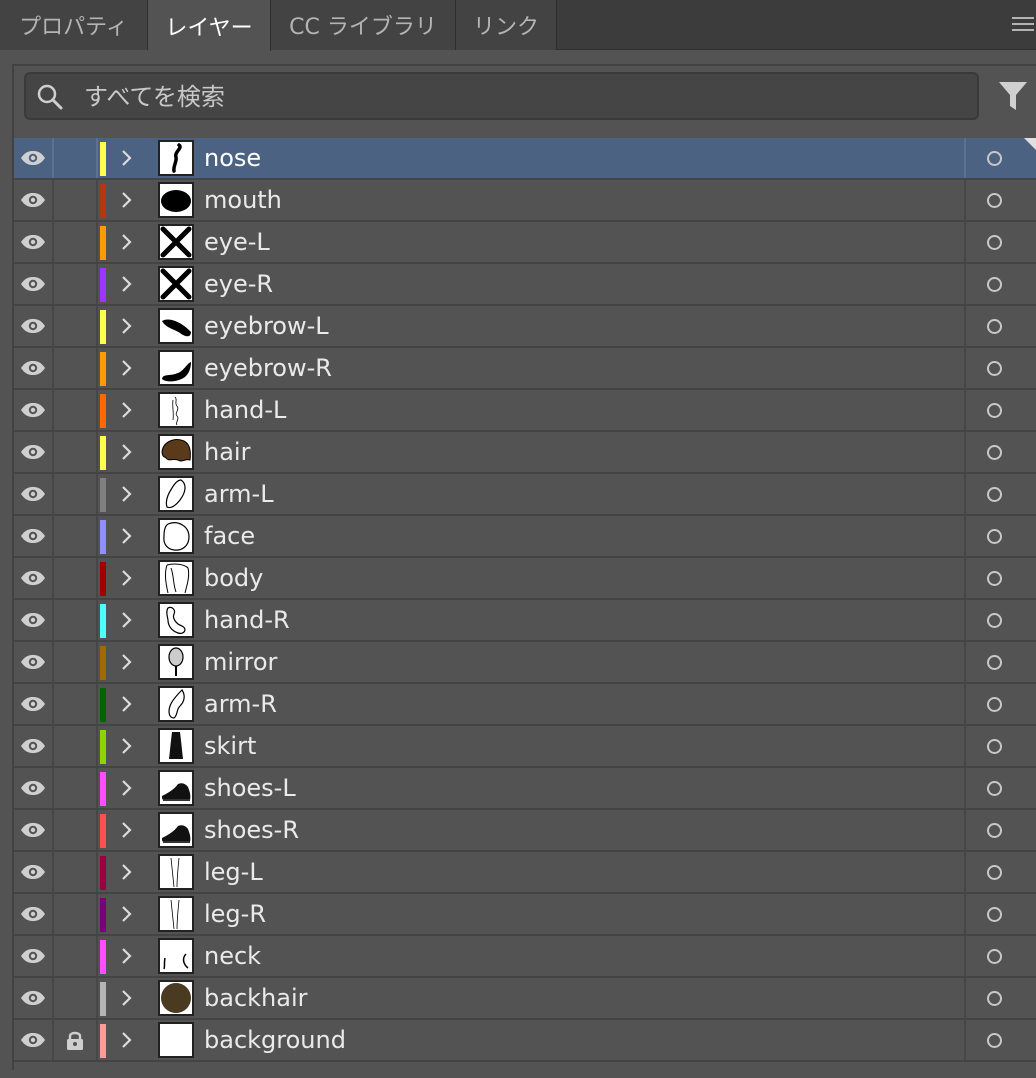 The height and width of the screenshot is (1078, 1036). What do you see at coordinates (1024, 25) in the screenshot?
I see `hamburger-menu-icon` at bounding box center [1024, 25].